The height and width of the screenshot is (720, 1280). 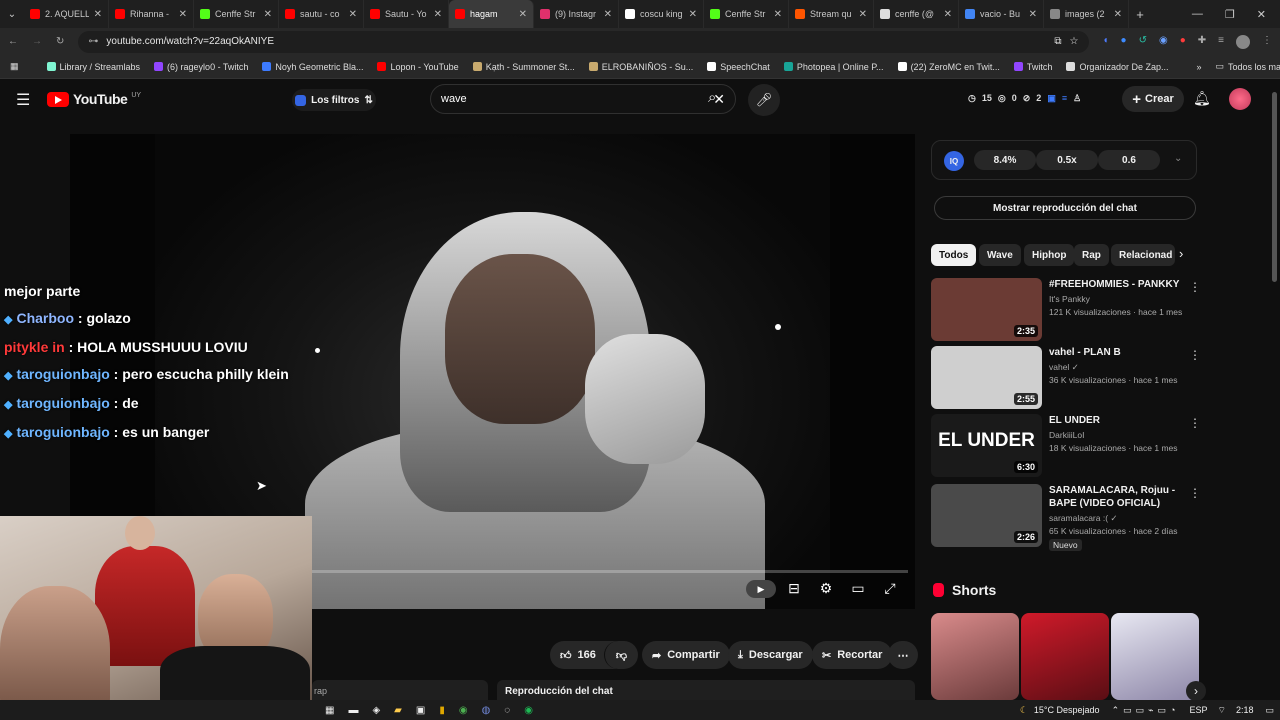 I want to click on taskbar-app-icon: ▬, so click(x=353, y=710).